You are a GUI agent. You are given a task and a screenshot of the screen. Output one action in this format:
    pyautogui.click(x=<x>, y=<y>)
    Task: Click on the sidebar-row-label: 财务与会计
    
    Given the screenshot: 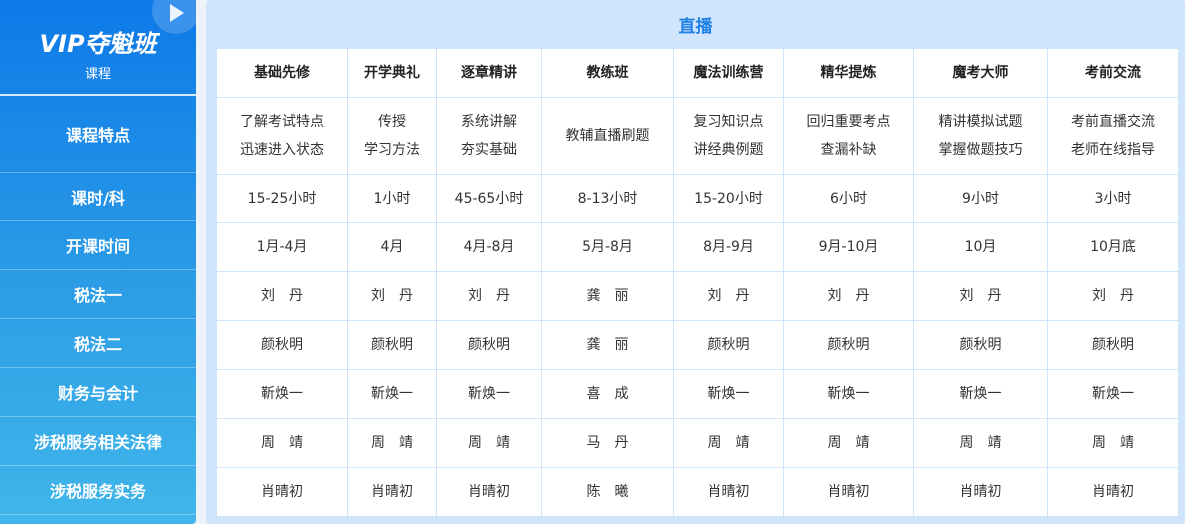 What is the action you would take?
    pyautogui.click(x=98, y=392)
    